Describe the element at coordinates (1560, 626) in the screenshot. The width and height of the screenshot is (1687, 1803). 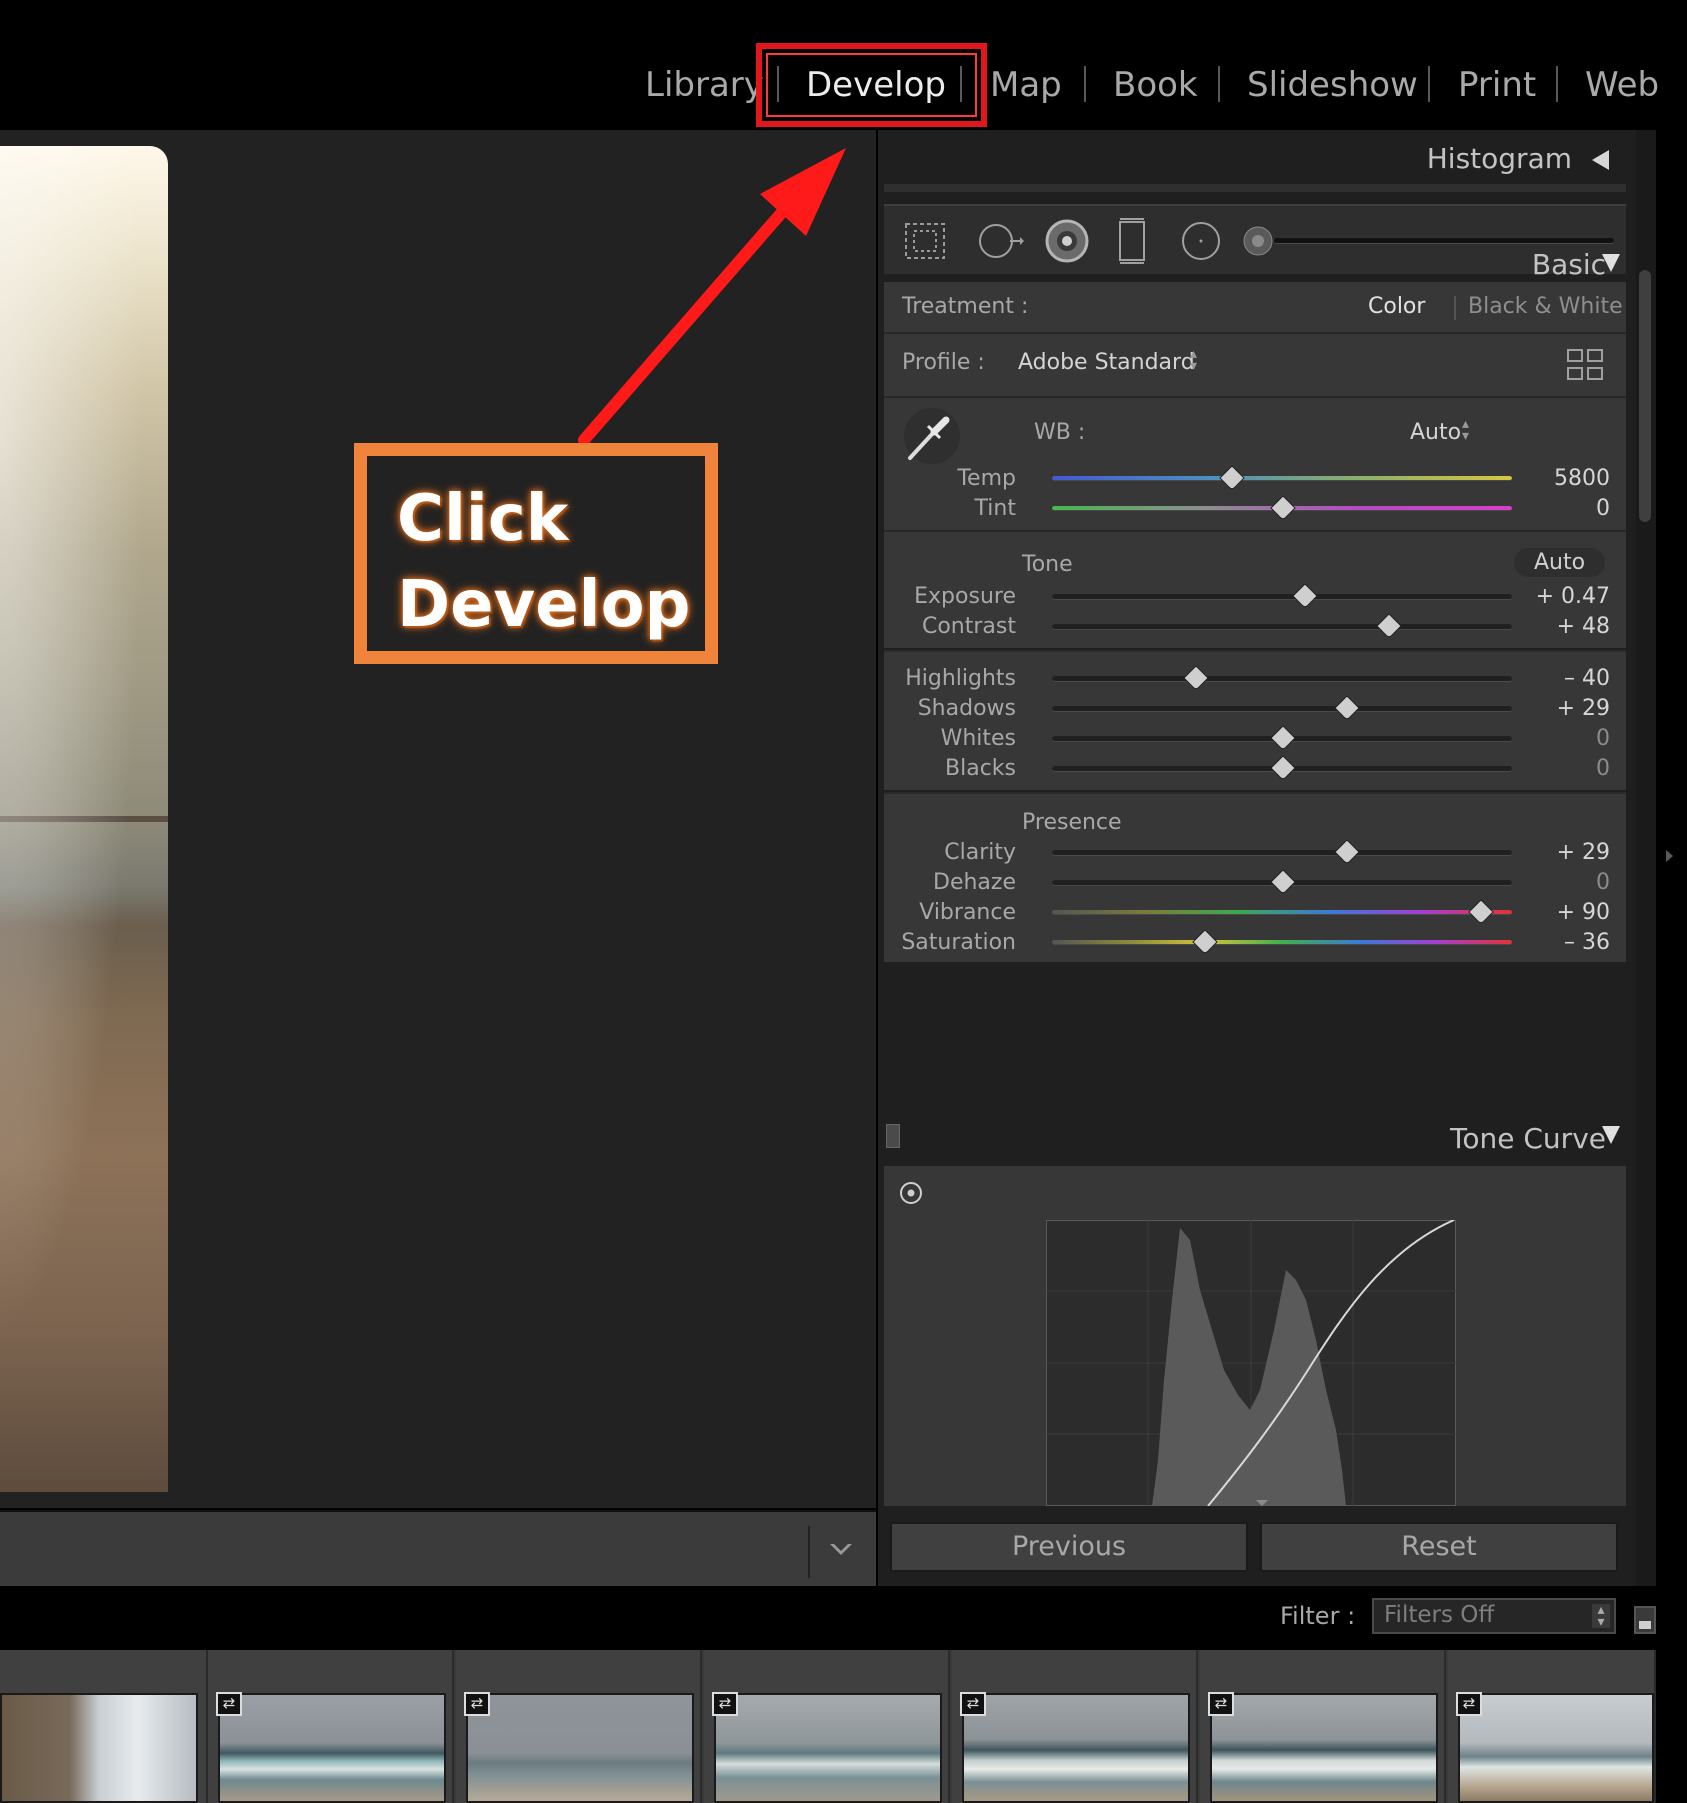
I see `contrast-value: + 48` at that location.